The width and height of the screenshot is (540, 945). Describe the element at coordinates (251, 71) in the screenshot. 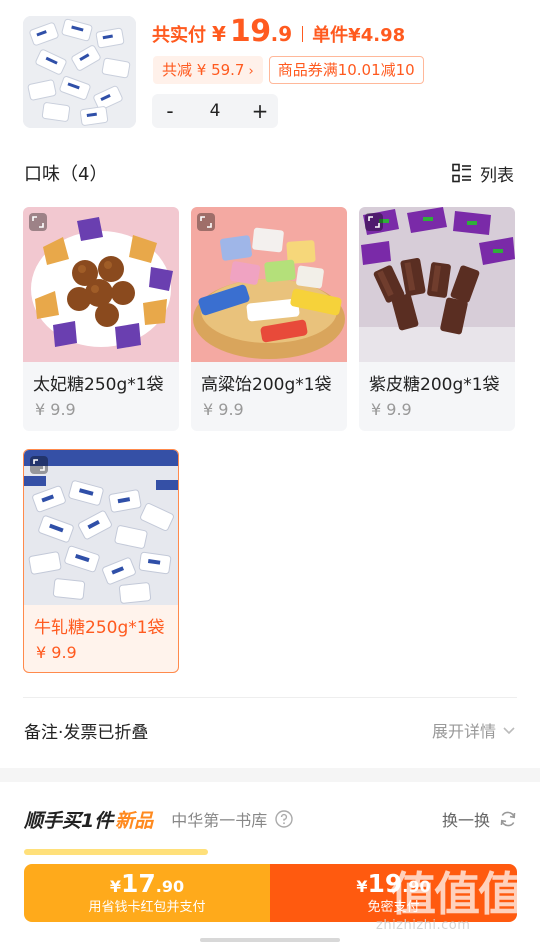

I see `chevron-right-icon: ›` at that location.